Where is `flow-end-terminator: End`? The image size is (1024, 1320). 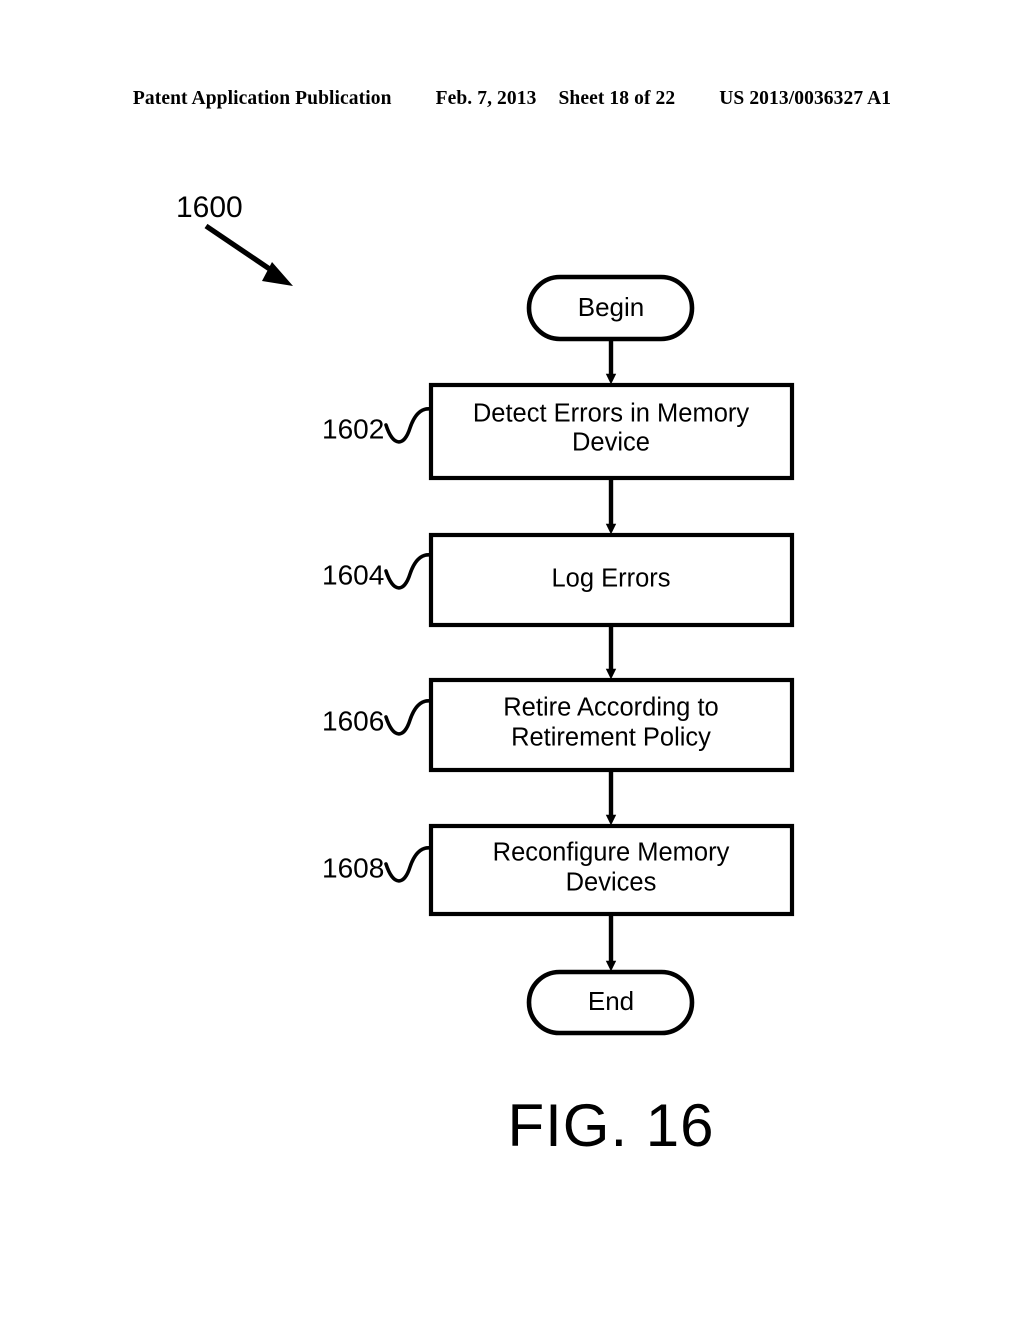 flow-end-terminator: End is located at coordinates (610, 1002).